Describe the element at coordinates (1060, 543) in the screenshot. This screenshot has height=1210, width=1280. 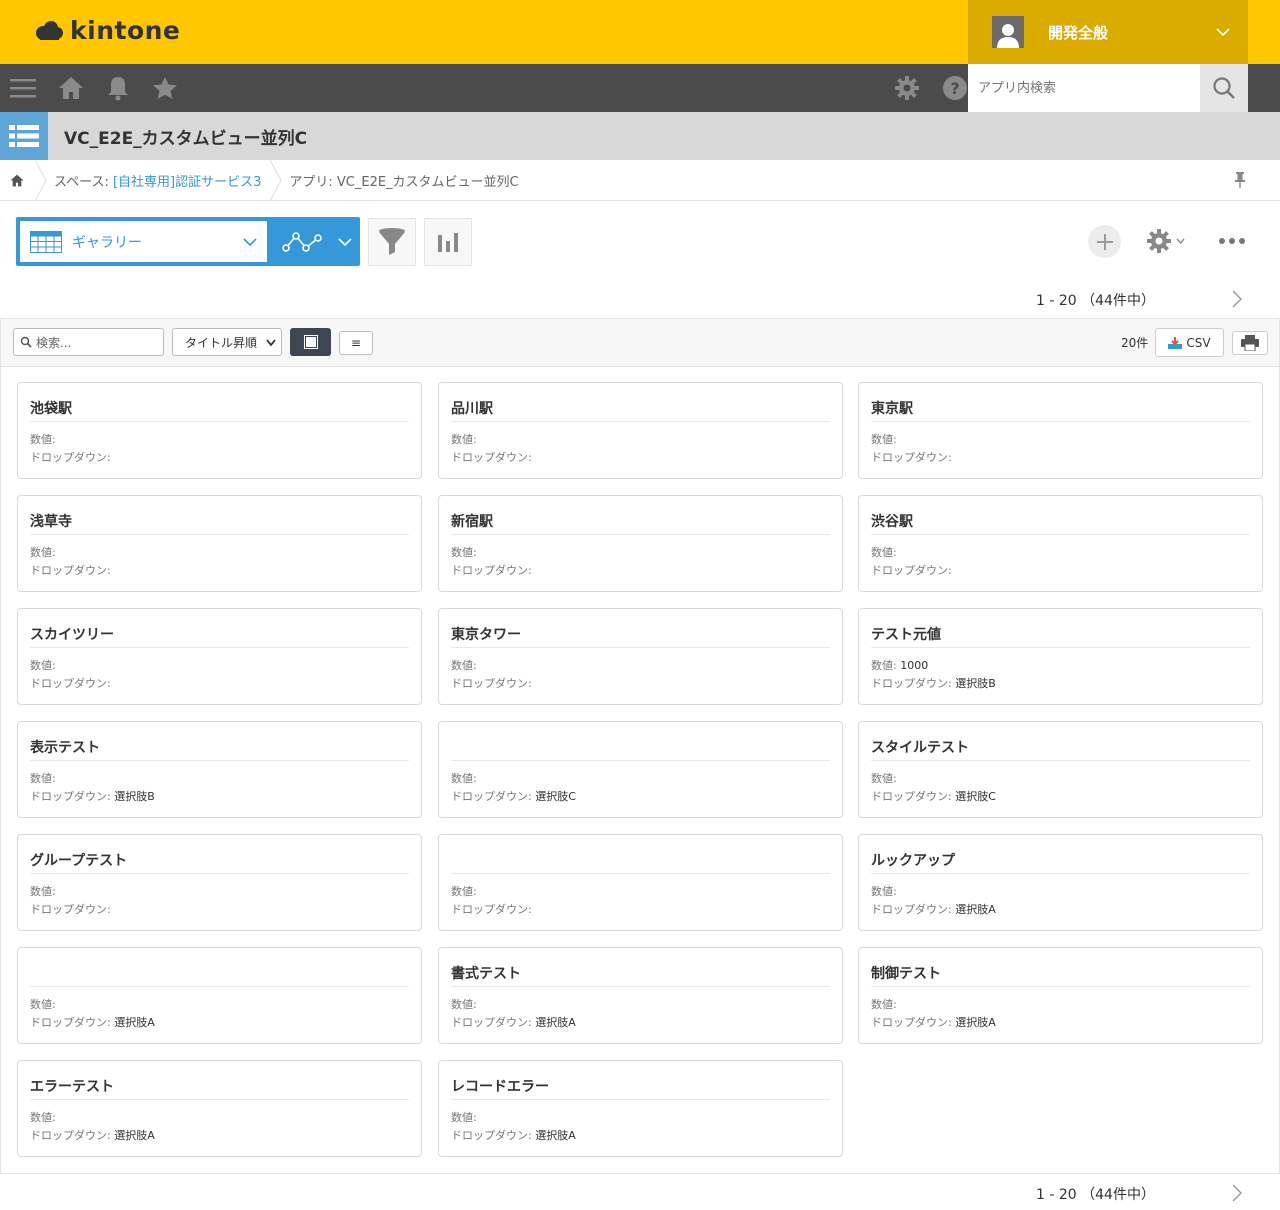
I see `gallery-card: 渋谷駅 数値: ドロップダウン:` at that location.